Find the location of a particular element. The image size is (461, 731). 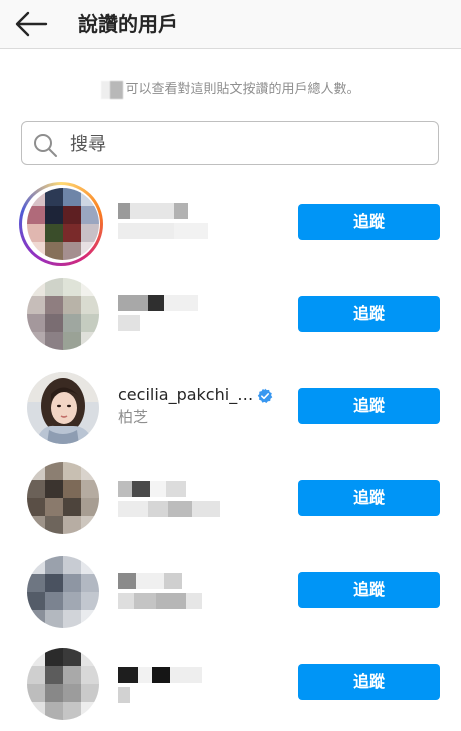

likes-info: 可以查看對這則貼文按讚的用戶總人數。 is located at coordinates (230, 88).